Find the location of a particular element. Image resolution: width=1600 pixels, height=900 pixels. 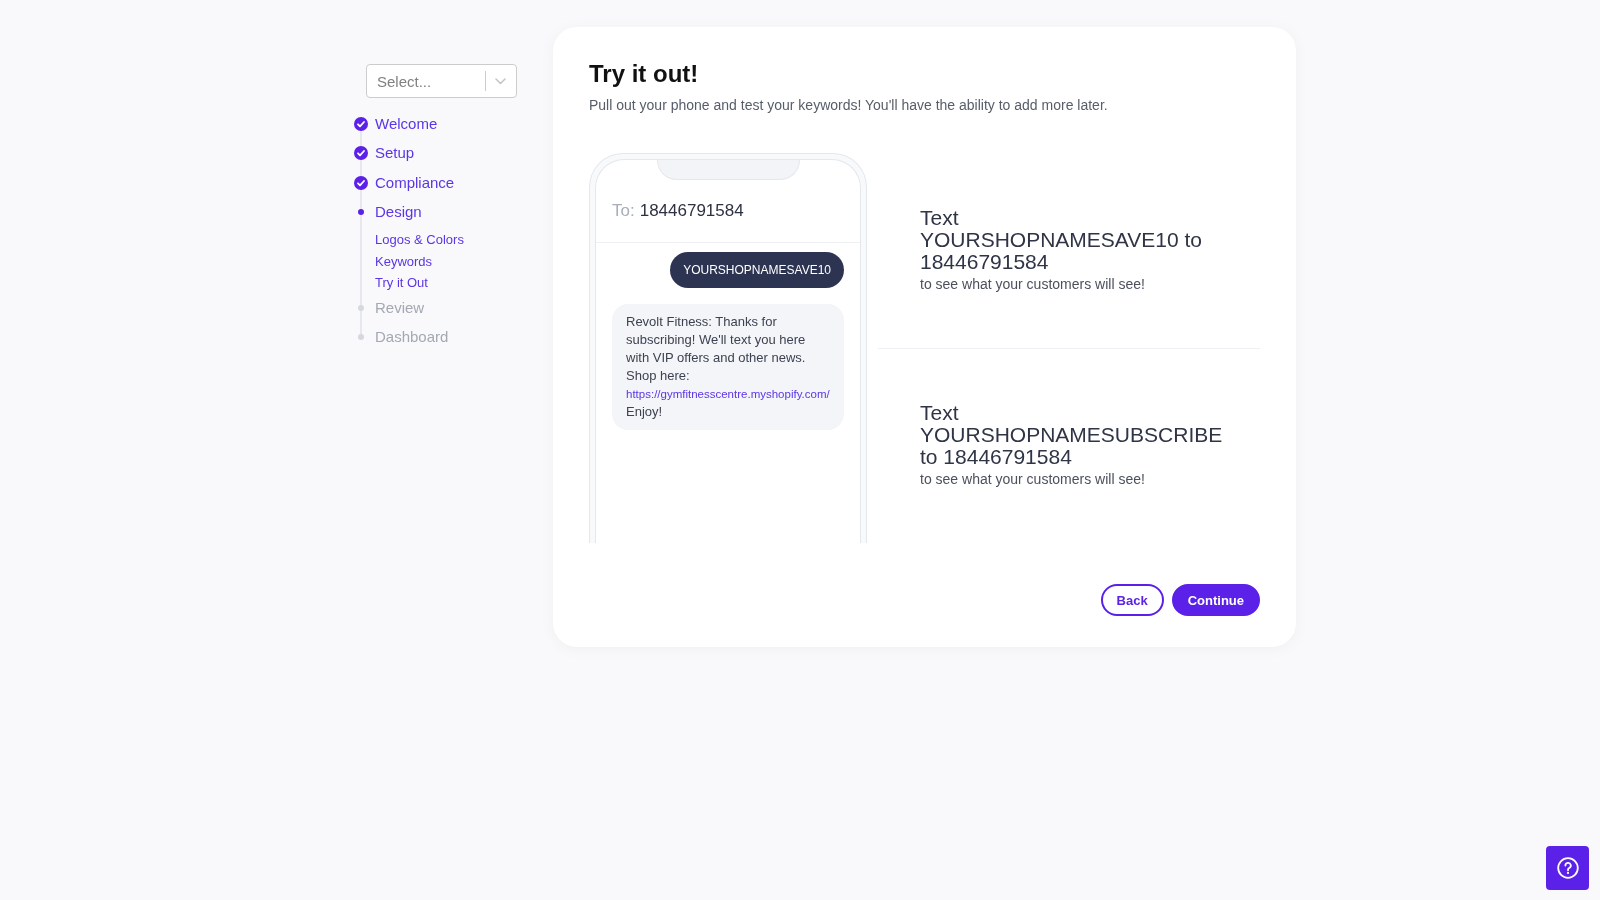

received-message-bubble: Revolt Fitness: Thanks for subscribing! We'll text you here with VIP offers and other news. Shop here: https://gymfitnesscentre.myshopify.com/ Enjoy! is located at coordinates (728, 367).